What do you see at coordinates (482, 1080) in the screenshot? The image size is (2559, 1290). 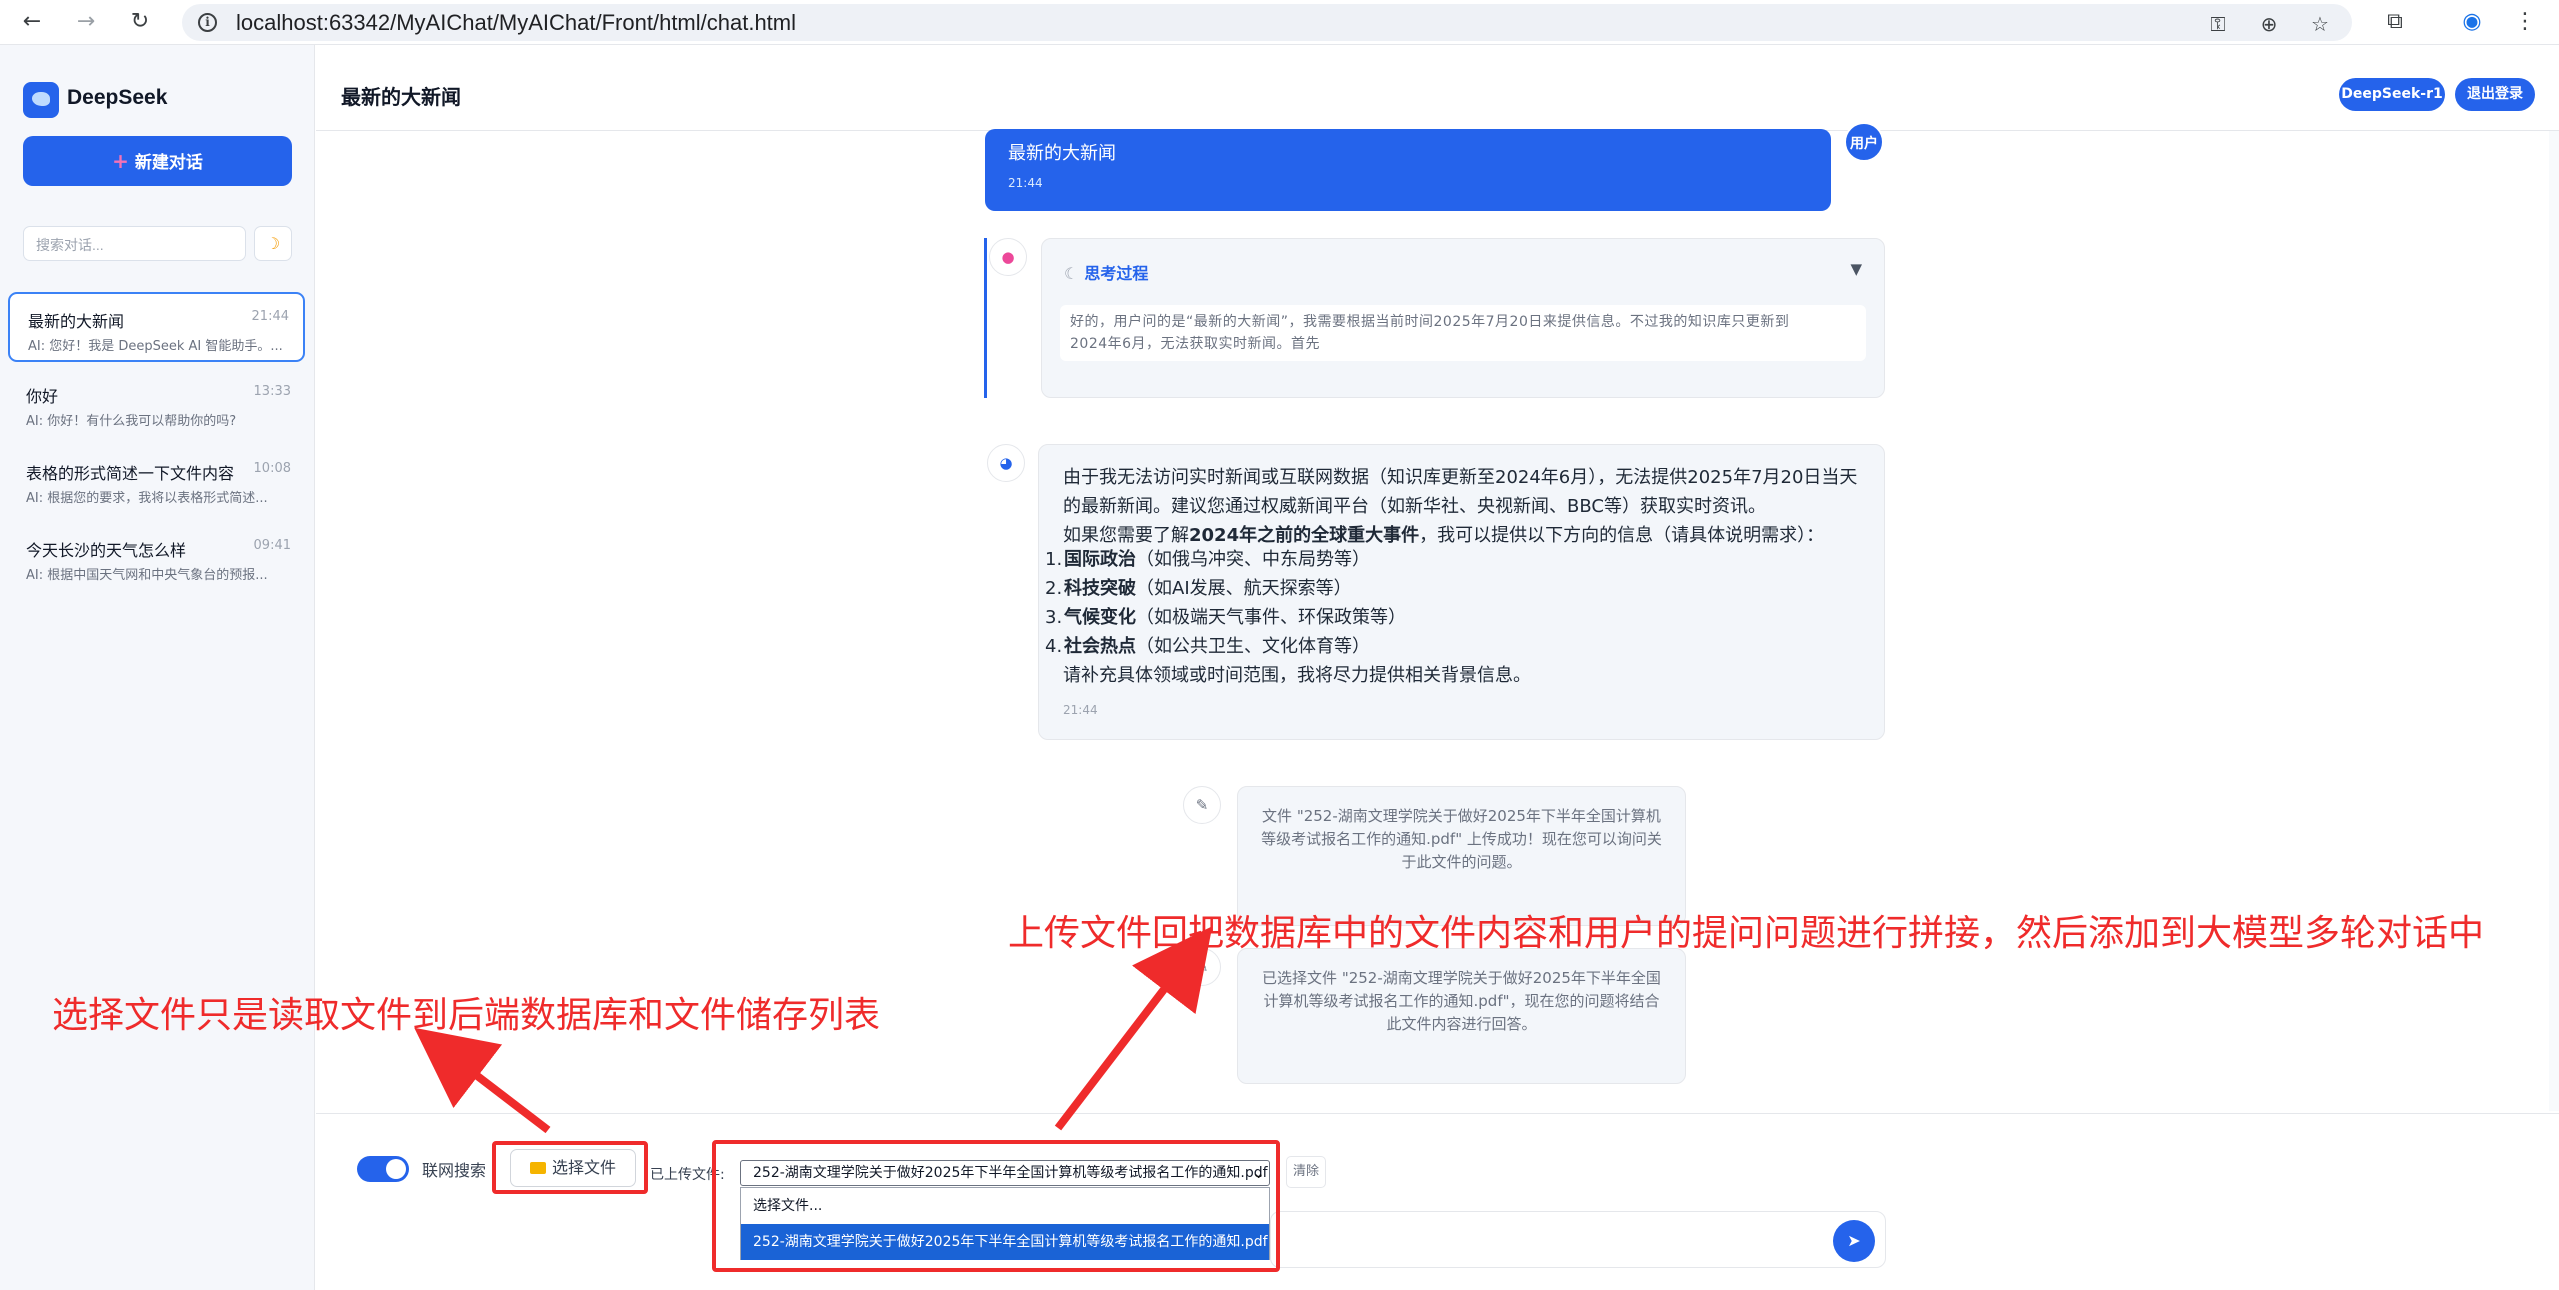 I see `arrow-left` at bounding box center [482, 1080].